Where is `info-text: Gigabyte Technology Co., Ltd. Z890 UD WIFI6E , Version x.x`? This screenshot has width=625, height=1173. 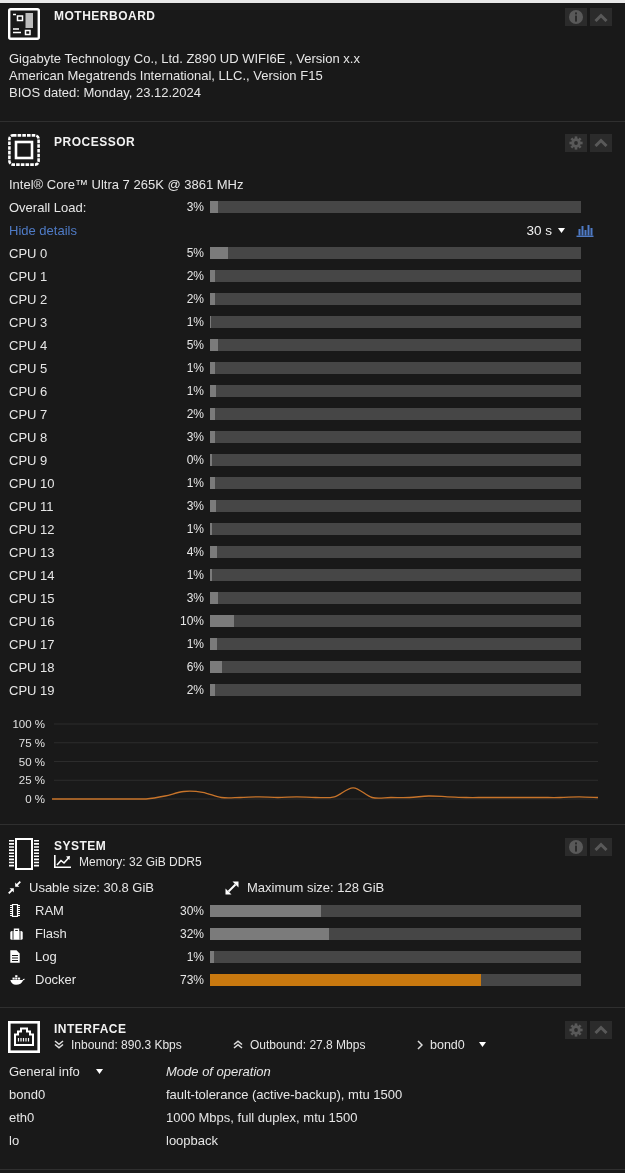
info-text: Gigabyte Technology Co., Ltd. Z890 UD WIFI6E , Version x.x is located at coordinates (185, 58).